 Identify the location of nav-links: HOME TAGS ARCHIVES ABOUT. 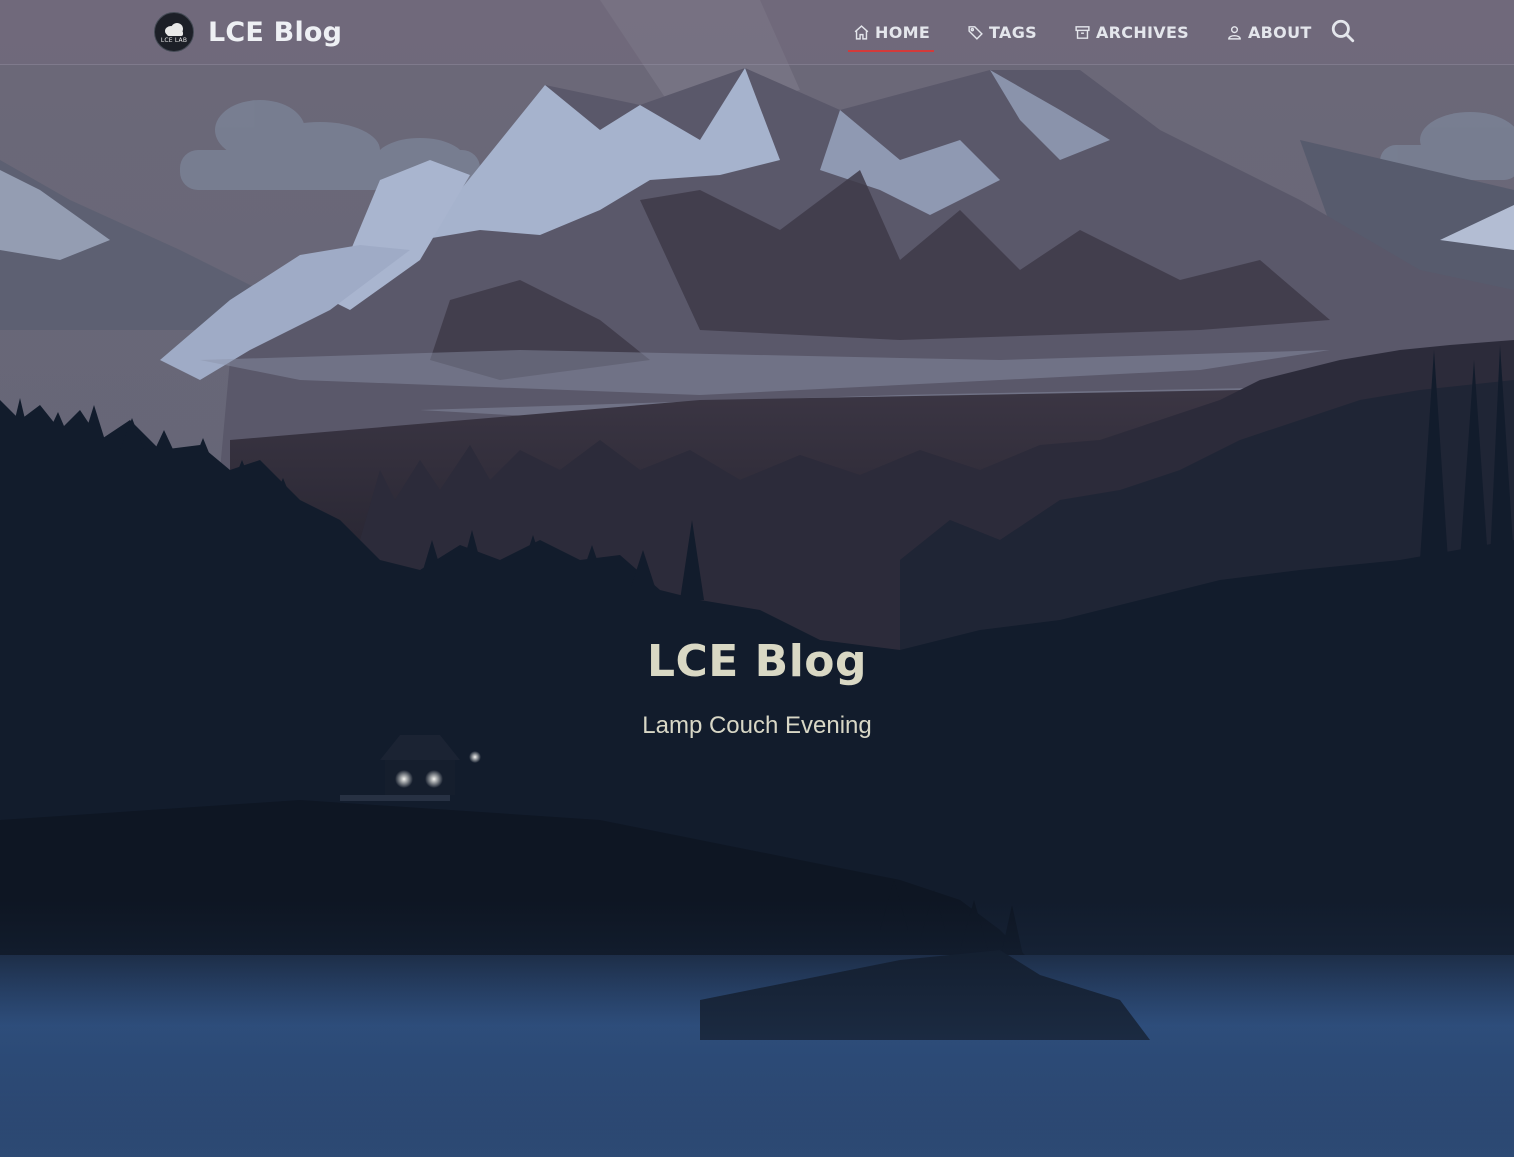
(1094, 32).